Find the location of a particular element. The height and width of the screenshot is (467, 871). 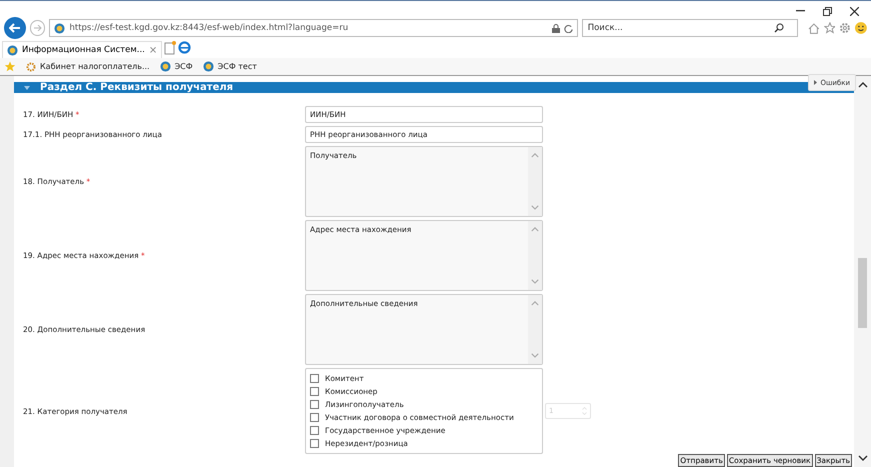

caret-icon is located at coordinates (816, 82).